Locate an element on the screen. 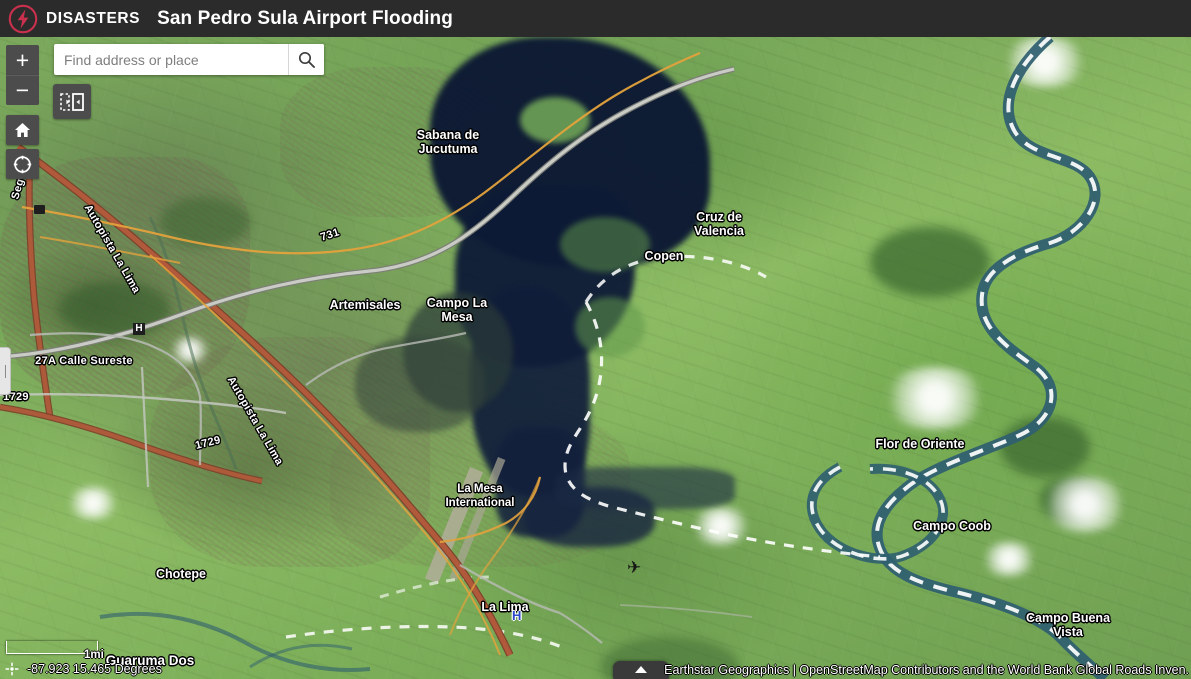 This screenshot has width=1191, height=679. locate-button is located at coordinates (22, 164).